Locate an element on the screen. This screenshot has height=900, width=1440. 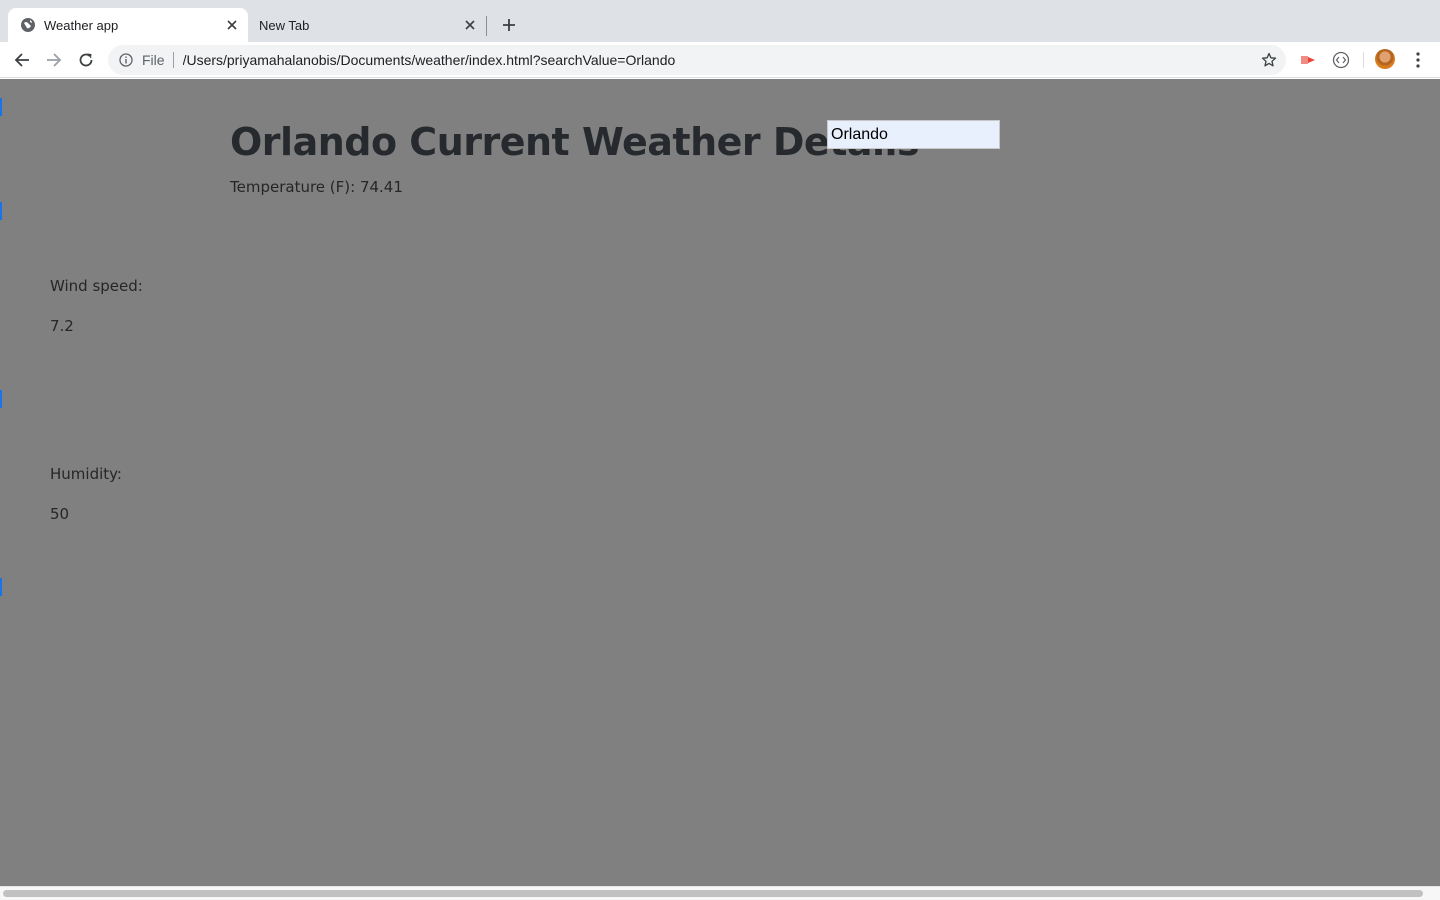
cast-extension-icon is located at coordinates (1308, 60).